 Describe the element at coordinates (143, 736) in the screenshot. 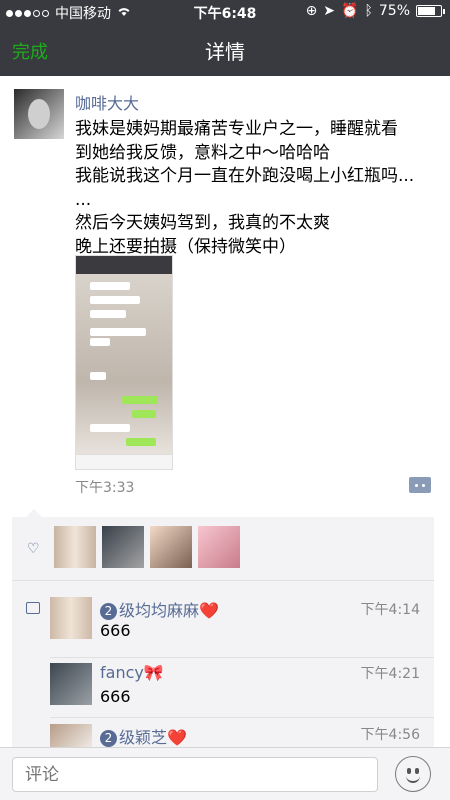

I see `commenter-name: 2 级颖芝❤️` at that location.